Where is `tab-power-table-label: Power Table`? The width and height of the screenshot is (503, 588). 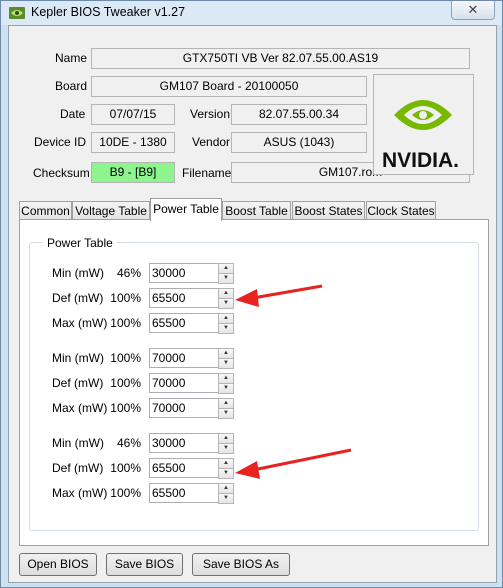 tab-power-table-label: Power Table is located at coordinates (186, 209).